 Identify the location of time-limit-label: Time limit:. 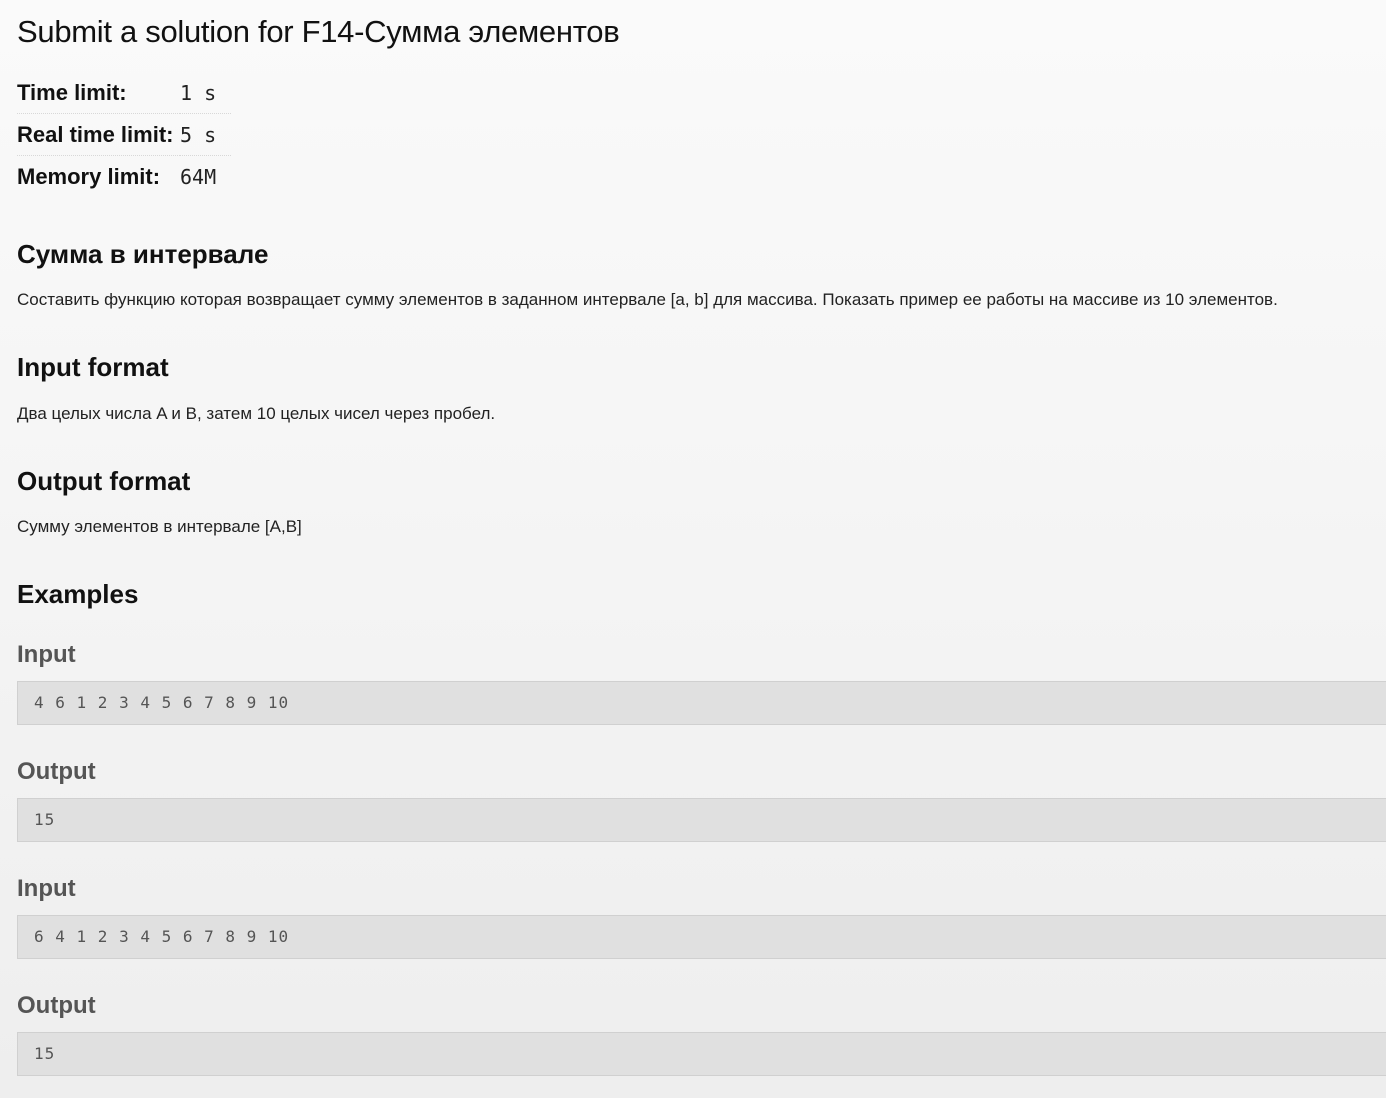
(72, 92).